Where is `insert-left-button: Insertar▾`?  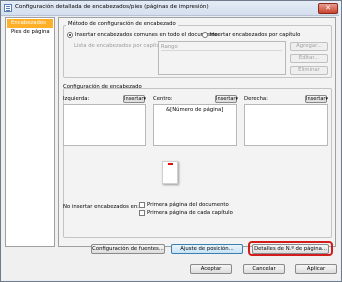 insert-left-button: Insertar▾ is located at coordinates (134, 99).